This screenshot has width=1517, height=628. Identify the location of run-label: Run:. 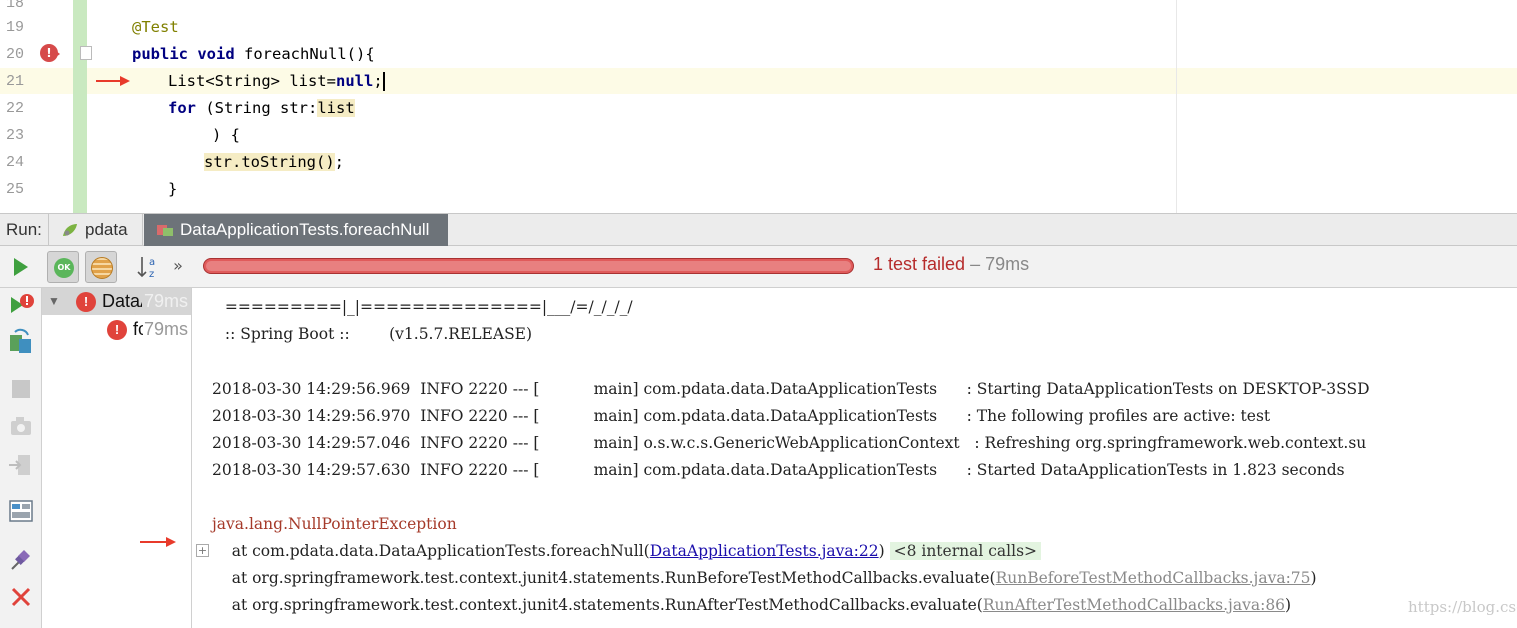
(24, 229).